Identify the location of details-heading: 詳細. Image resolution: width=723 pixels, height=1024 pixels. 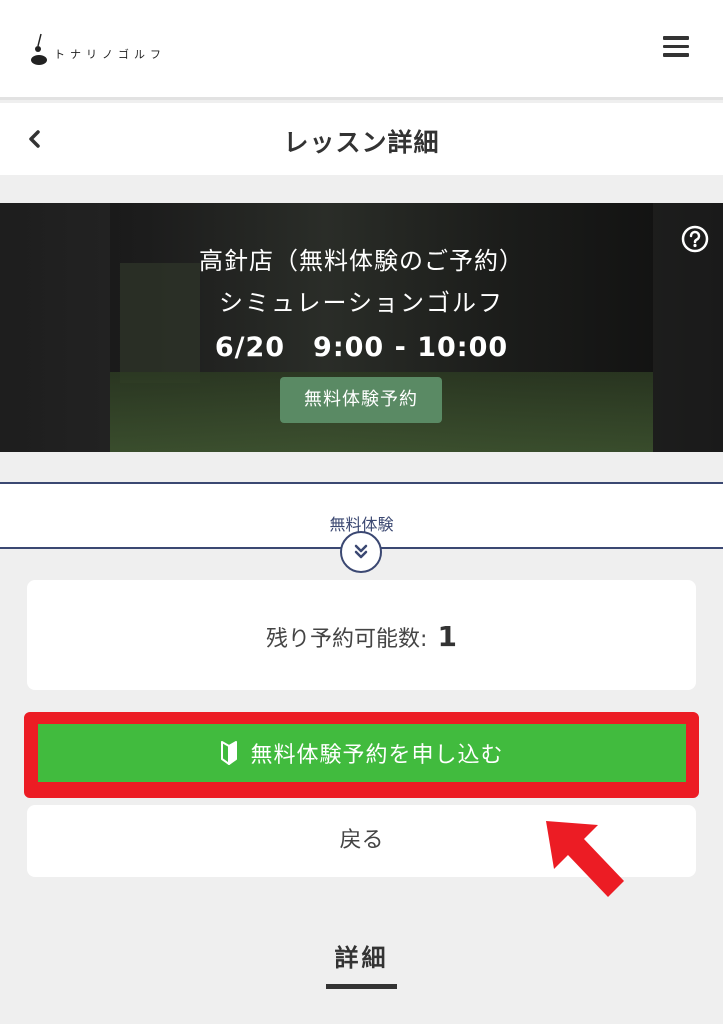
(361, 958).